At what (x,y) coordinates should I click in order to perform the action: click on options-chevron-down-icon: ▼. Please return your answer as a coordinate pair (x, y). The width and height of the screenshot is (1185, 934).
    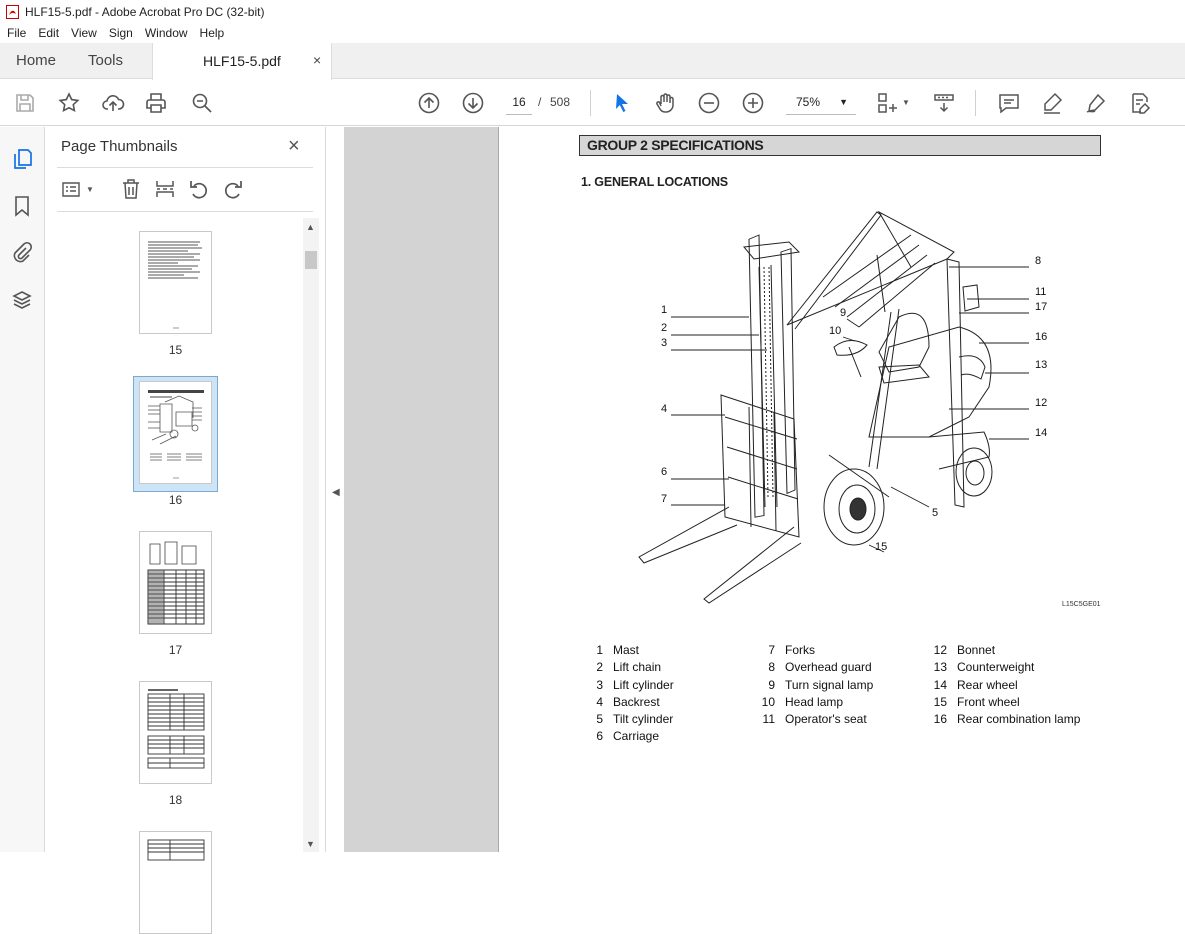
    Looking at the image, I should click on (90, 189).